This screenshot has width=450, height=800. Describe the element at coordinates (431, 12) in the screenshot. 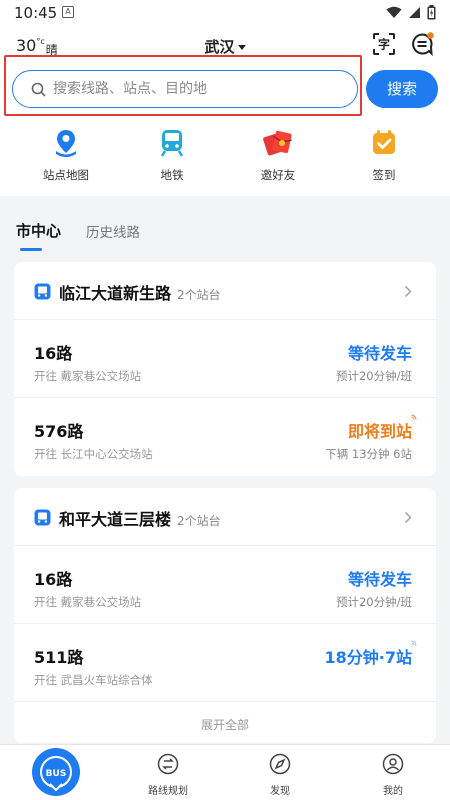

I see `battery-icon` at that location.